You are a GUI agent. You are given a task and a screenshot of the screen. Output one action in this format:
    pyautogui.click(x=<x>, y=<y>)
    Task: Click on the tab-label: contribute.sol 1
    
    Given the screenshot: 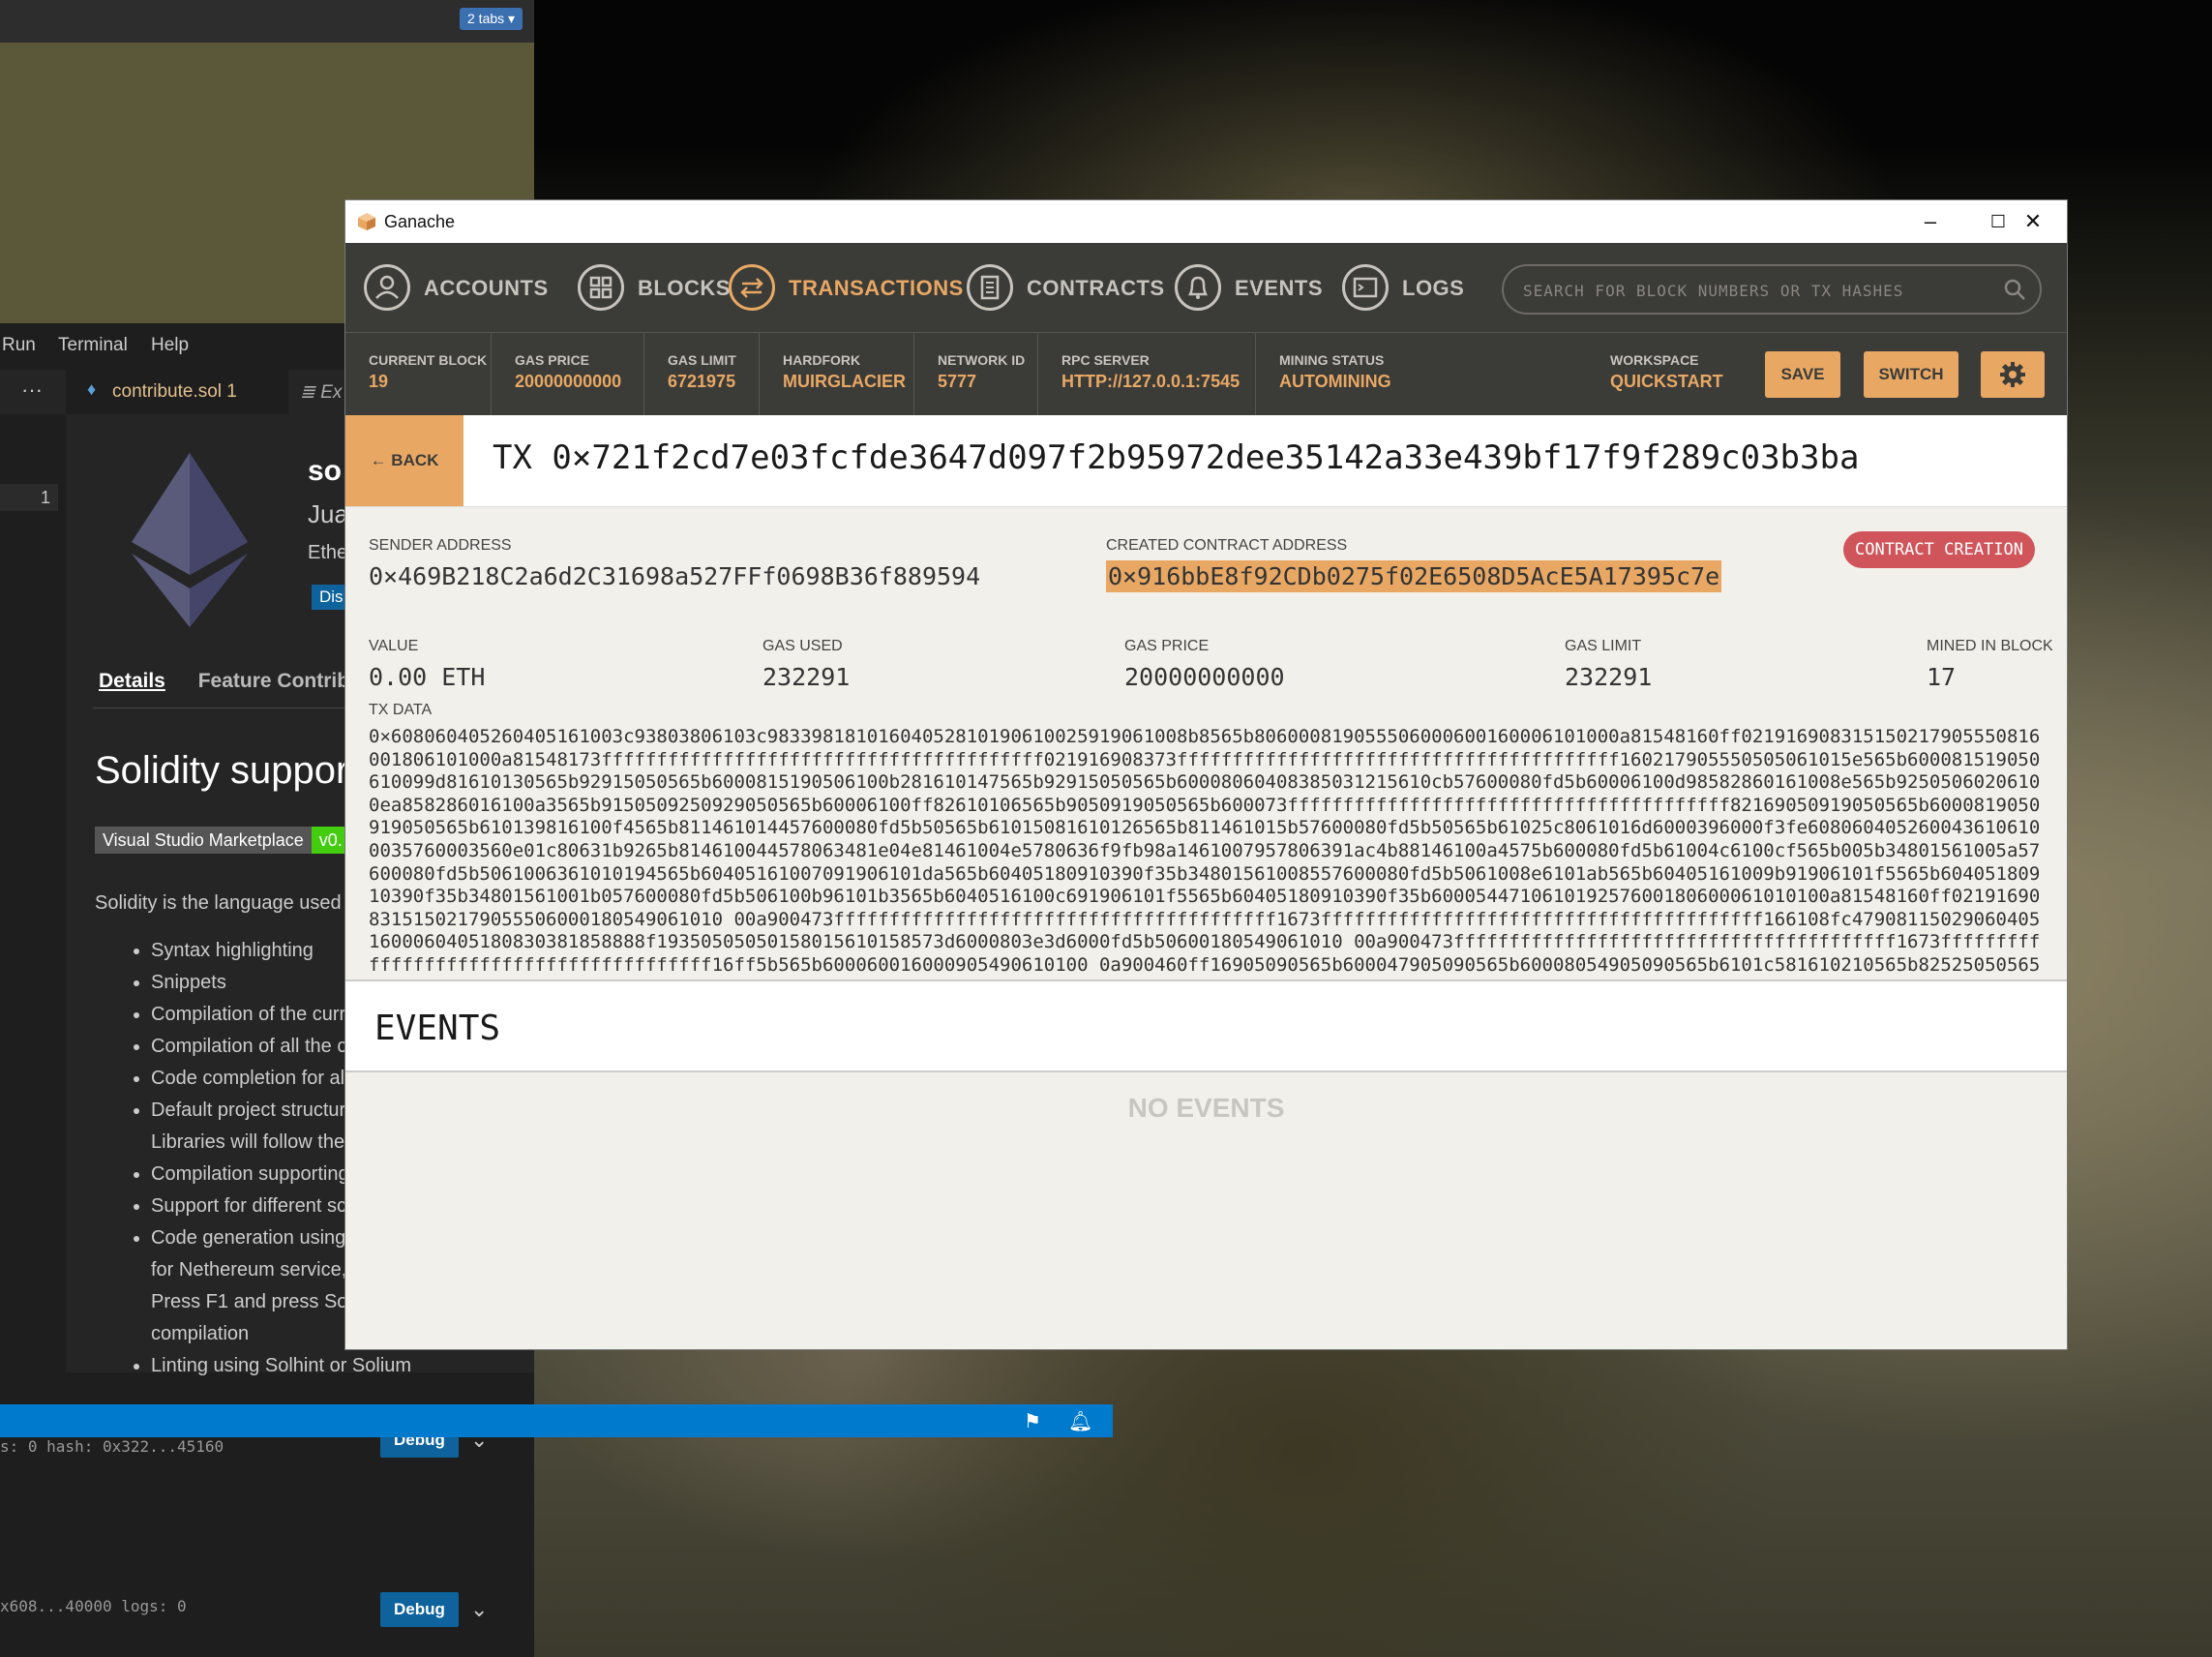 What is the action you would take?
    pyautogui.click(x=175, y=391)
    